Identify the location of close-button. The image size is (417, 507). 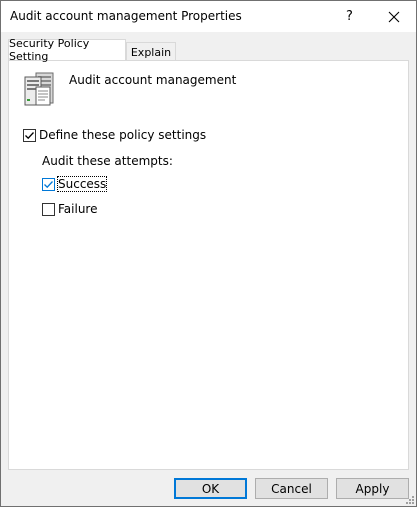
(393, 16).